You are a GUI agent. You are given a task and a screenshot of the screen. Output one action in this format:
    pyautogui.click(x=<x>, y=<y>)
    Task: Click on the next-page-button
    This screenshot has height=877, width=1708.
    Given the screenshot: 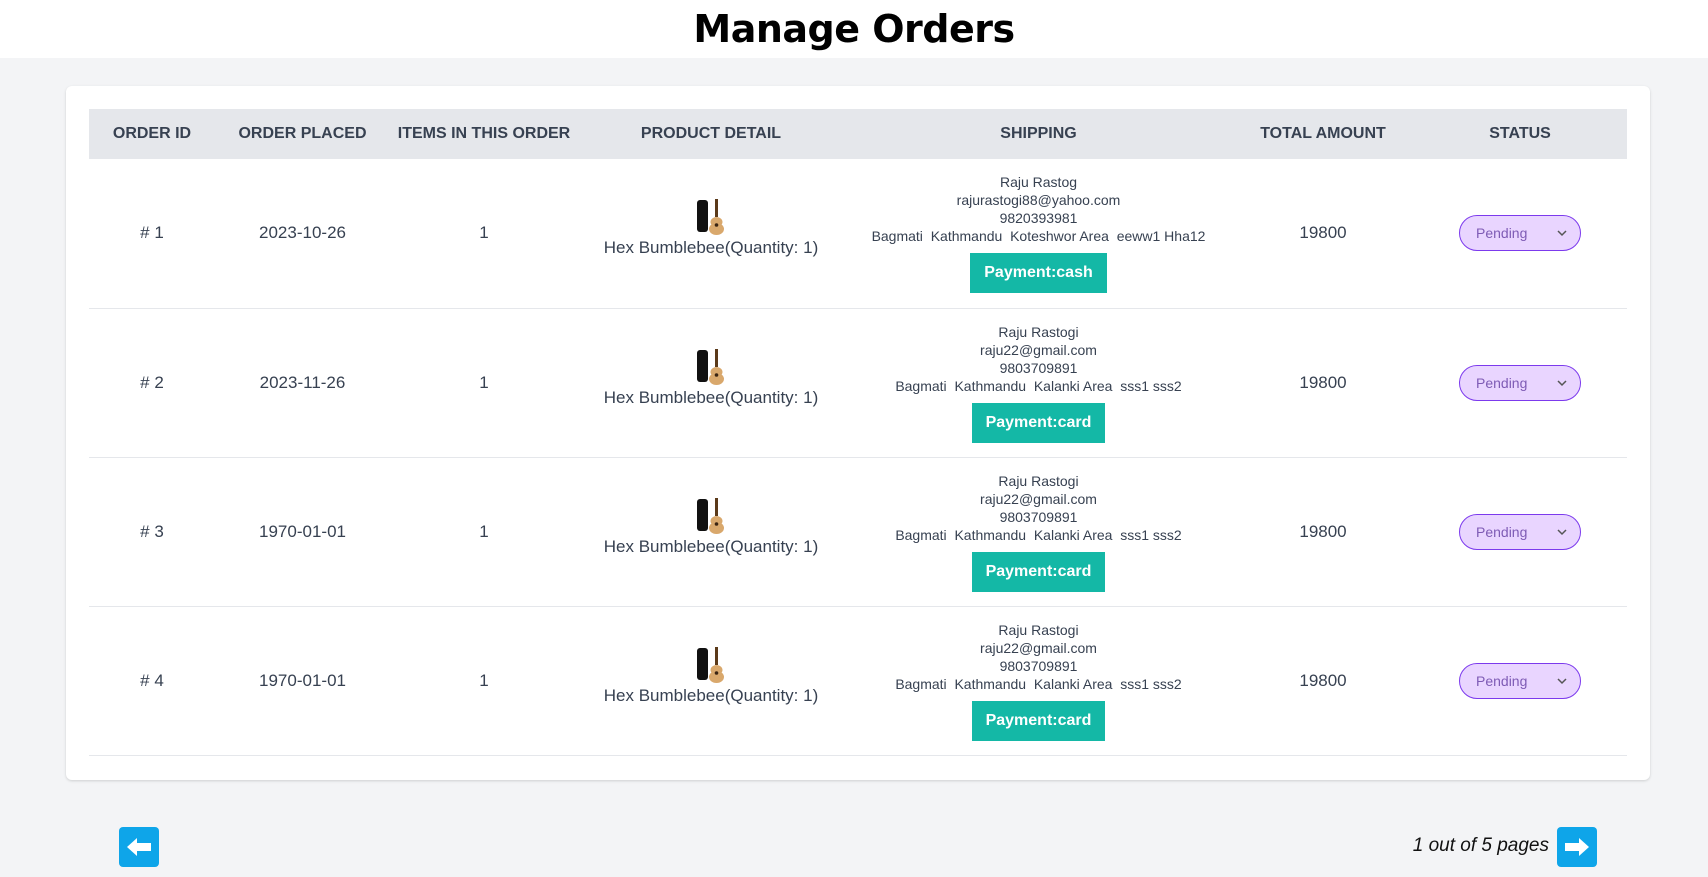 What is the action you would take?
    pyautogui.click(x=1577, y=847)
    